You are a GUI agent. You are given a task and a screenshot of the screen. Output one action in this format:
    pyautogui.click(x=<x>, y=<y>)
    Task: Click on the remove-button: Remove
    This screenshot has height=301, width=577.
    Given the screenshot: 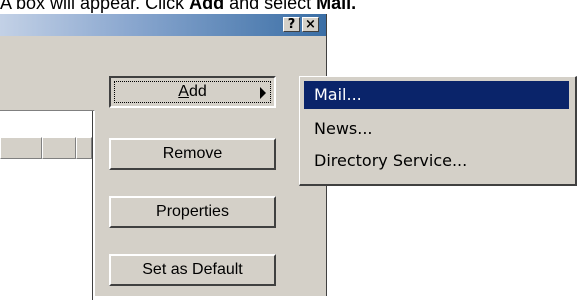 What is the action you would take?
    pyautogui.click(x=192, y=154)
    